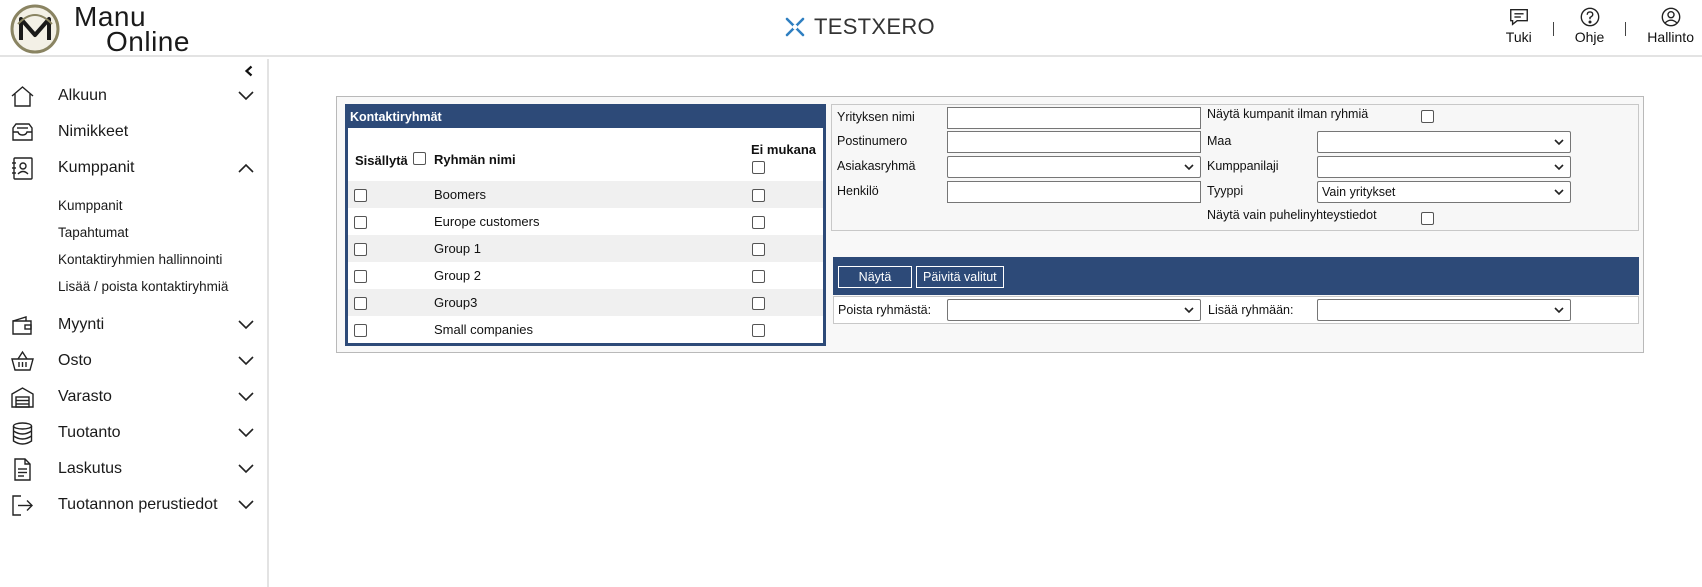  I want to click on collapse-sidebar-icon, so click(249, 71).